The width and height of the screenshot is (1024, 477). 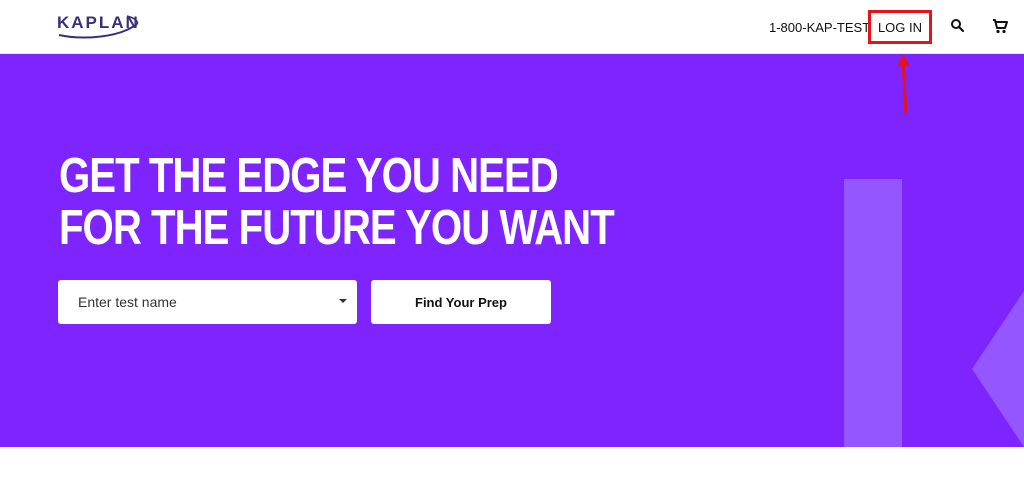 What do you see at coordinates (819, 27) in the screenshot?
I see `phone-number-link: 1-800-KAP-TEST` at bounding box center [819, 27].